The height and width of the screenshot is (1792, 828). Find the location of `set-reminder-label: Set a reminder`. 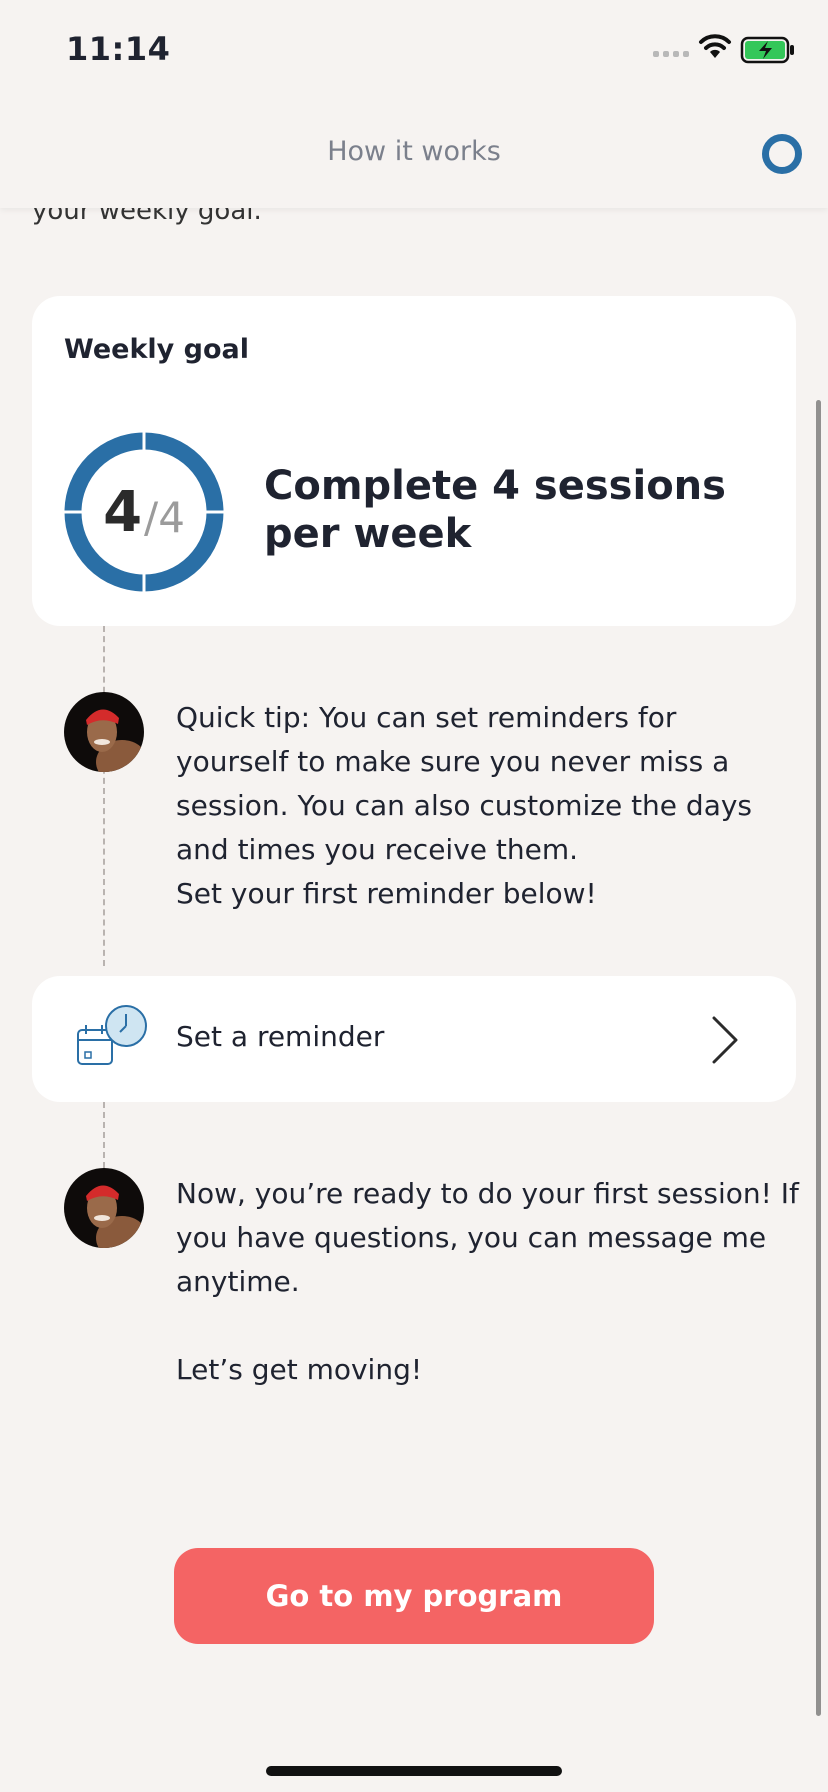

set-reminder-label: Set a reminder is located at coordinates (280, 1036).